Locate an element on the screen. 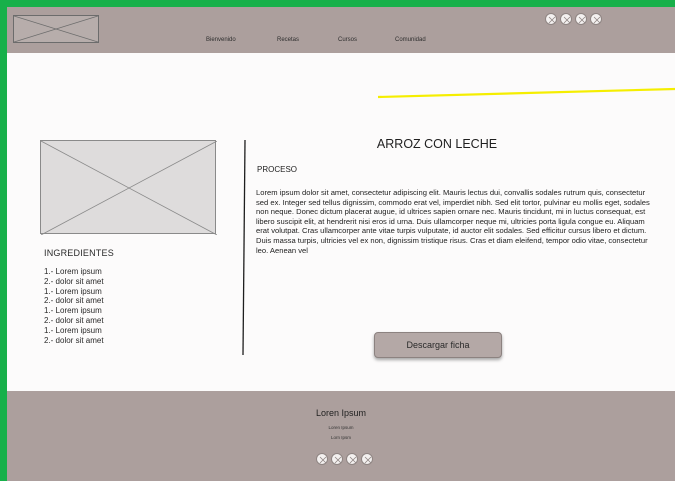  image-placeholder-icon is located at coordinates (129, 188).